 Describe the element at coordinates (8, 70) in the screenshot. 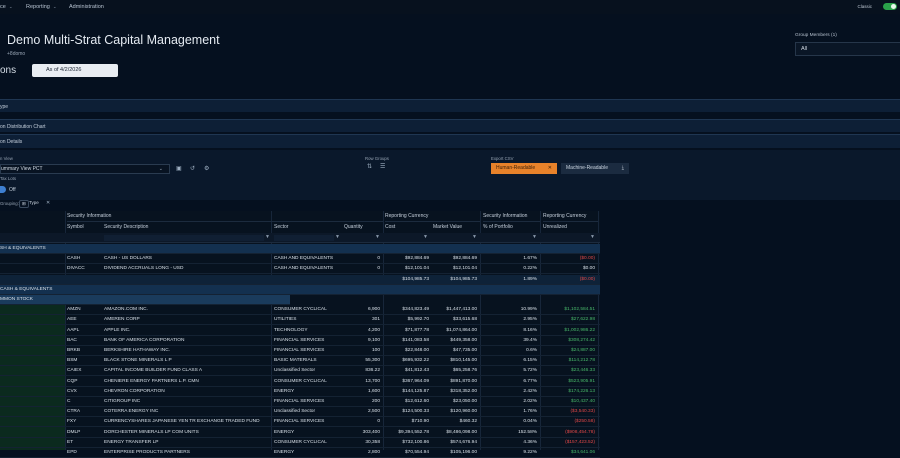

I see `section-heading: ons` at that location.